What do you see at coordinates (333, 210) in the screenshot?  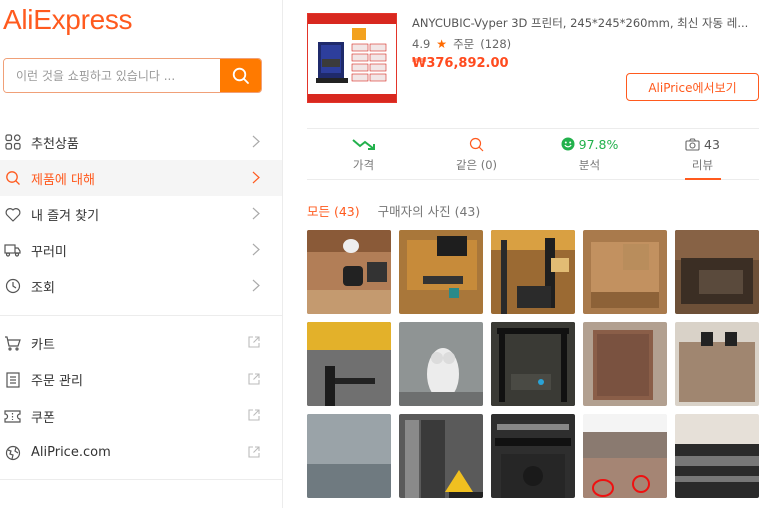 I see `filter-all: 모든 (43)` at bounding box center [333, 210].